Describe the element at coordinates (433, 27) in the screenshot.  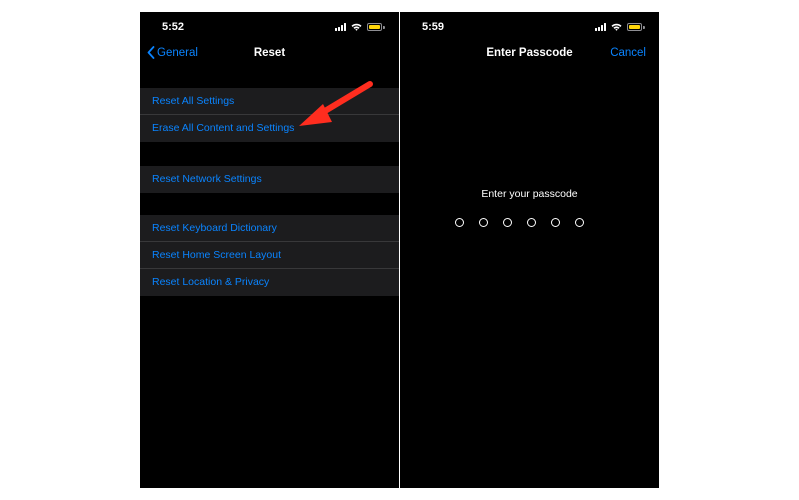
I see `status-time: 5:59` at that location.